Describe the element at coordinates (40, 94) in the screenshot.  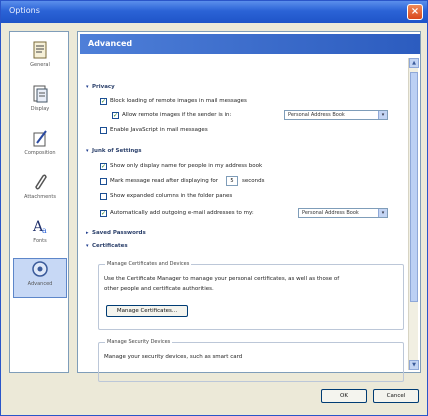
I see `display-icon` at that location.